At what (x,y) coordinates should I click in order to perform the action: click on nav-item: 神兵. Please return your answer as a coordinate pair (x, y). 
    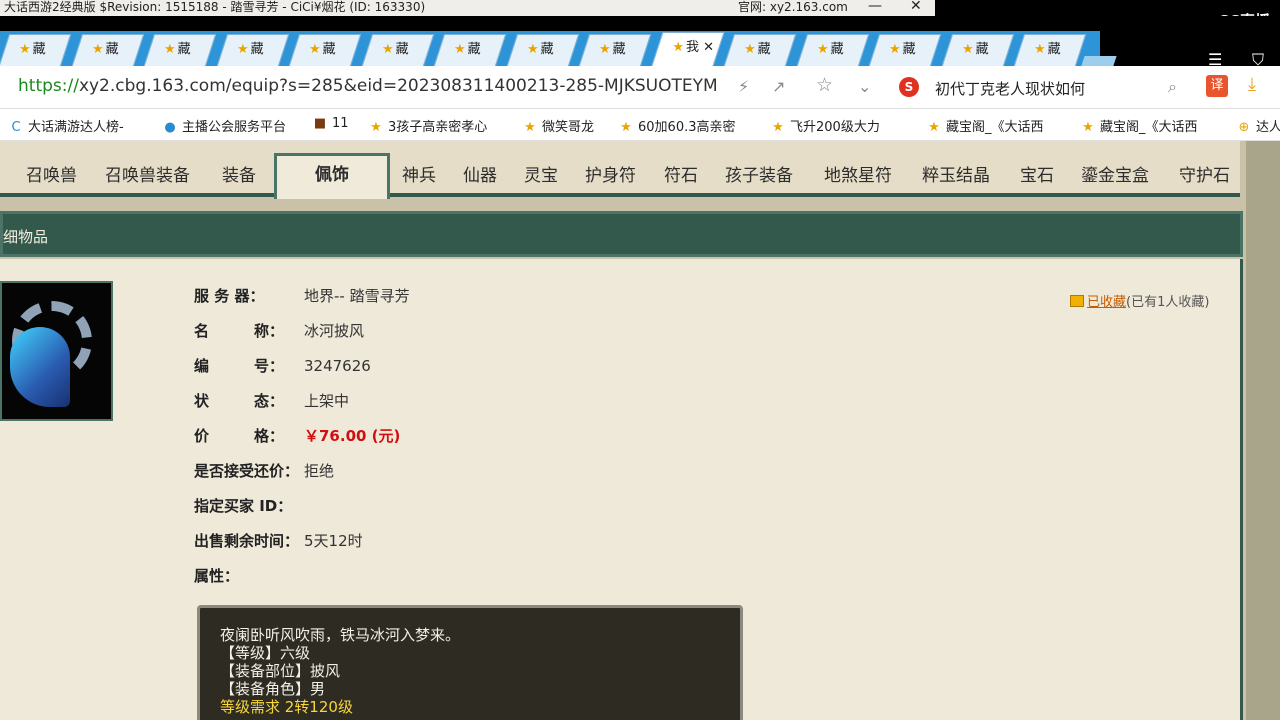
    Looking at the image, I should click on (419, 173).